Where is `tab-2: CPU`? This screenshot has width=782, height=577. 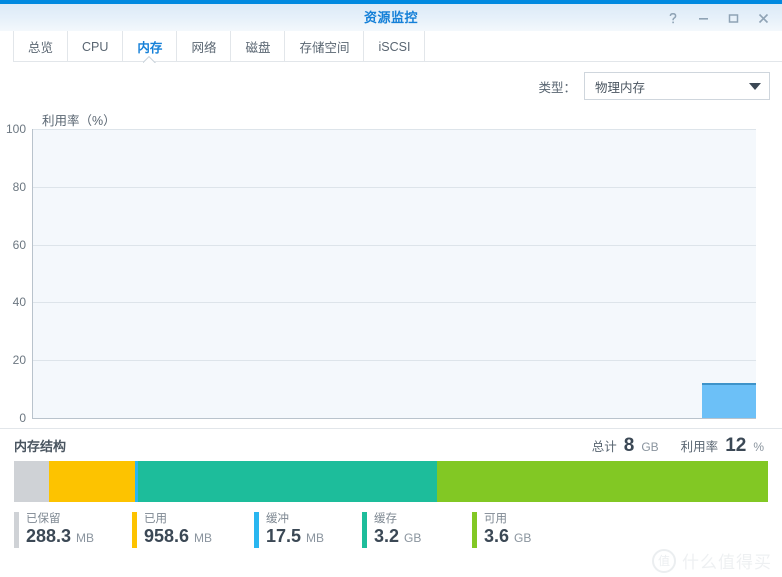 tab-2: CPU is located at coordinates (94, 46).